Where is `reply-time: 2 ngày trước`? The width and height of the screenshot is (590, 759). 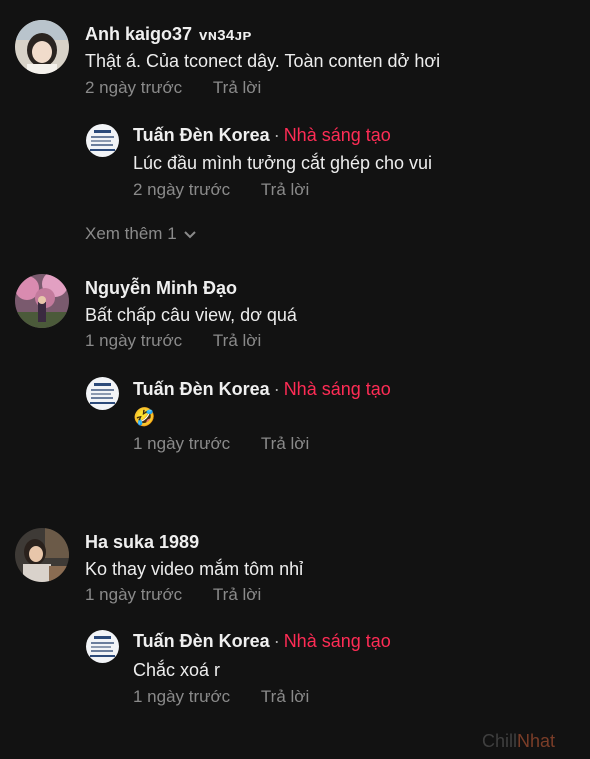
reply-time: 2 ngày trước is located at coordinates (182, 189).